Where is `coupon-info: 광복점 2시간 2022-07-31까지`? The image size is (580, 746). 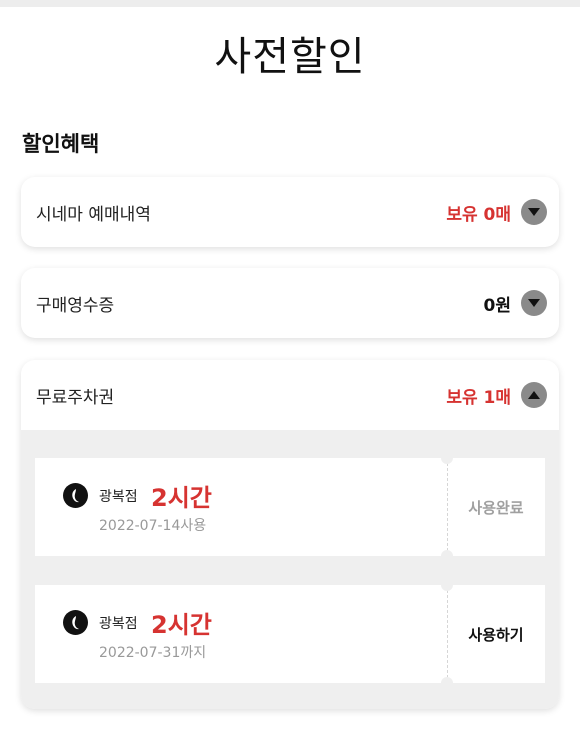
coupon-info: 광복점 2시간 2022-07-31까지 is located at coordinates (241, 634).